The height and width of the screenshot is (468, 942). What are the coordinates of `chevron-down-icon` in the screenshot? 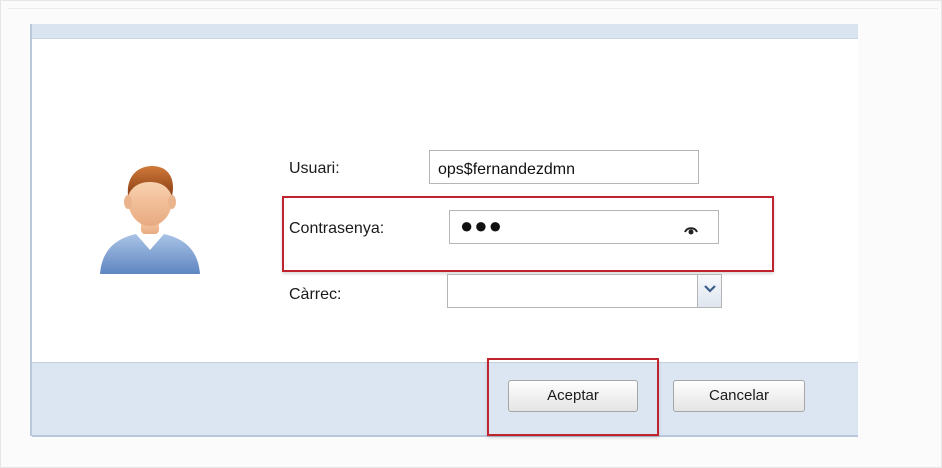 It's located at (710, 289).